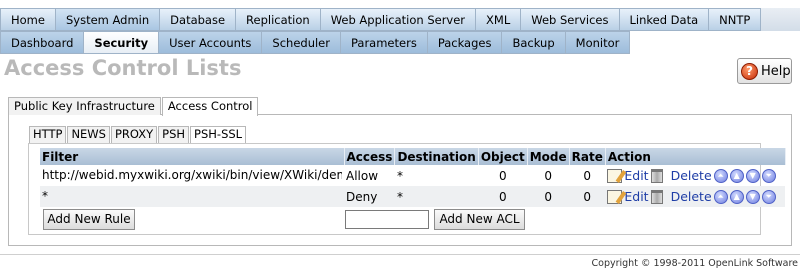 The width and height of the screenshot is (800, 277). What do you see at coordinates (134, 134) in the screenshot?
I see `tab-proxy: PROXY` at bounding box center [134, 134].